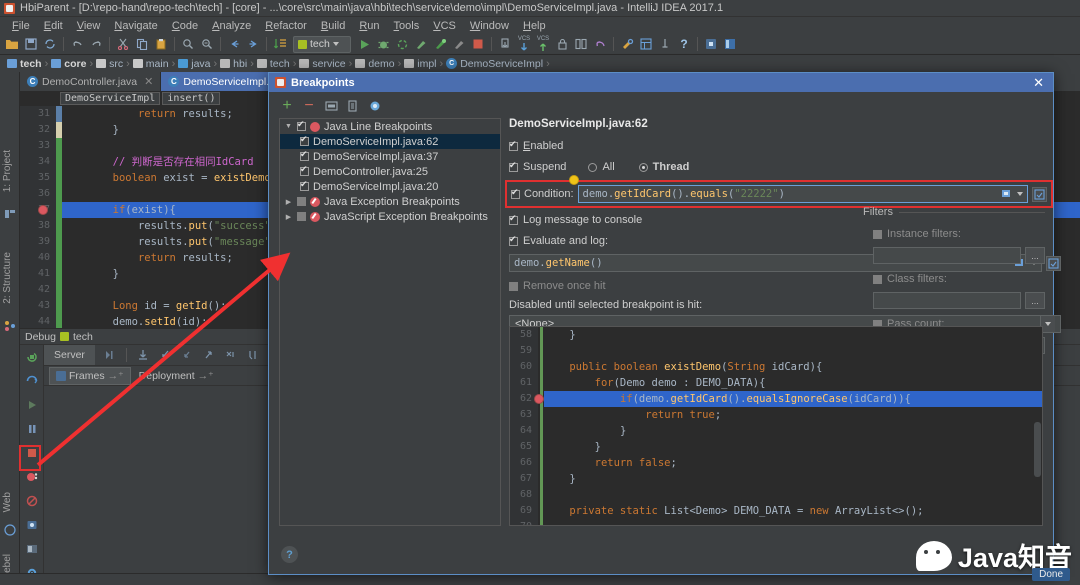 The width and height of the screenshot is (1080, 585). Describe the element at coordinates (69, 355) in the screenshot. I see `tab-server: Server` at that location.